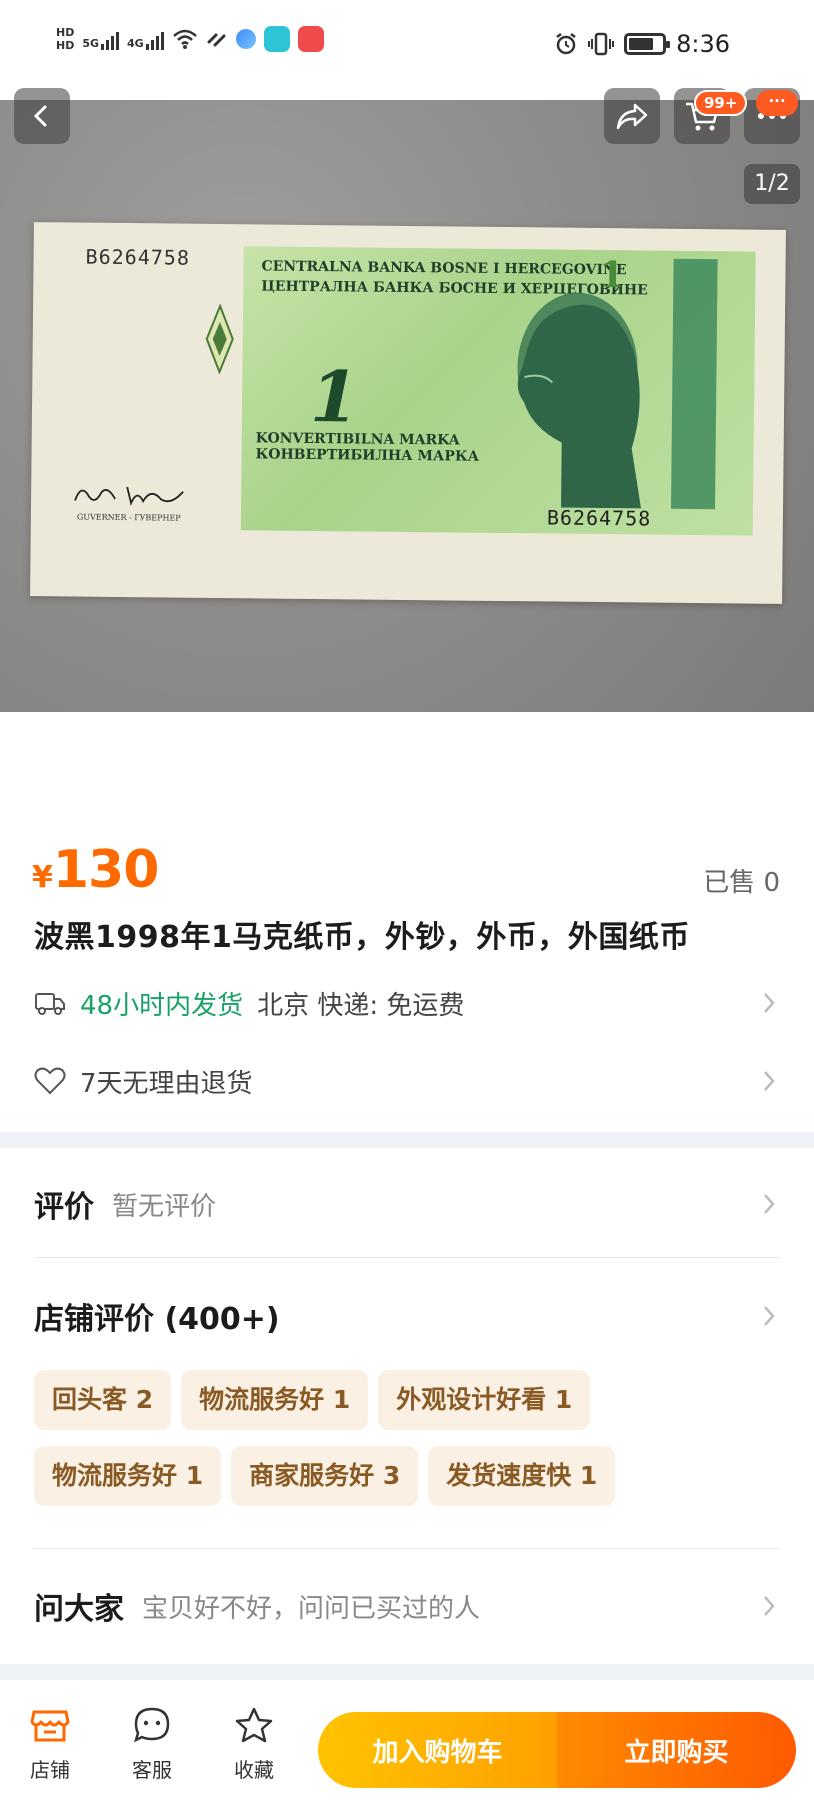  Describe the element at coordinates (694, 384) in the screenshot. I see `banknote-side-strip` at that location.